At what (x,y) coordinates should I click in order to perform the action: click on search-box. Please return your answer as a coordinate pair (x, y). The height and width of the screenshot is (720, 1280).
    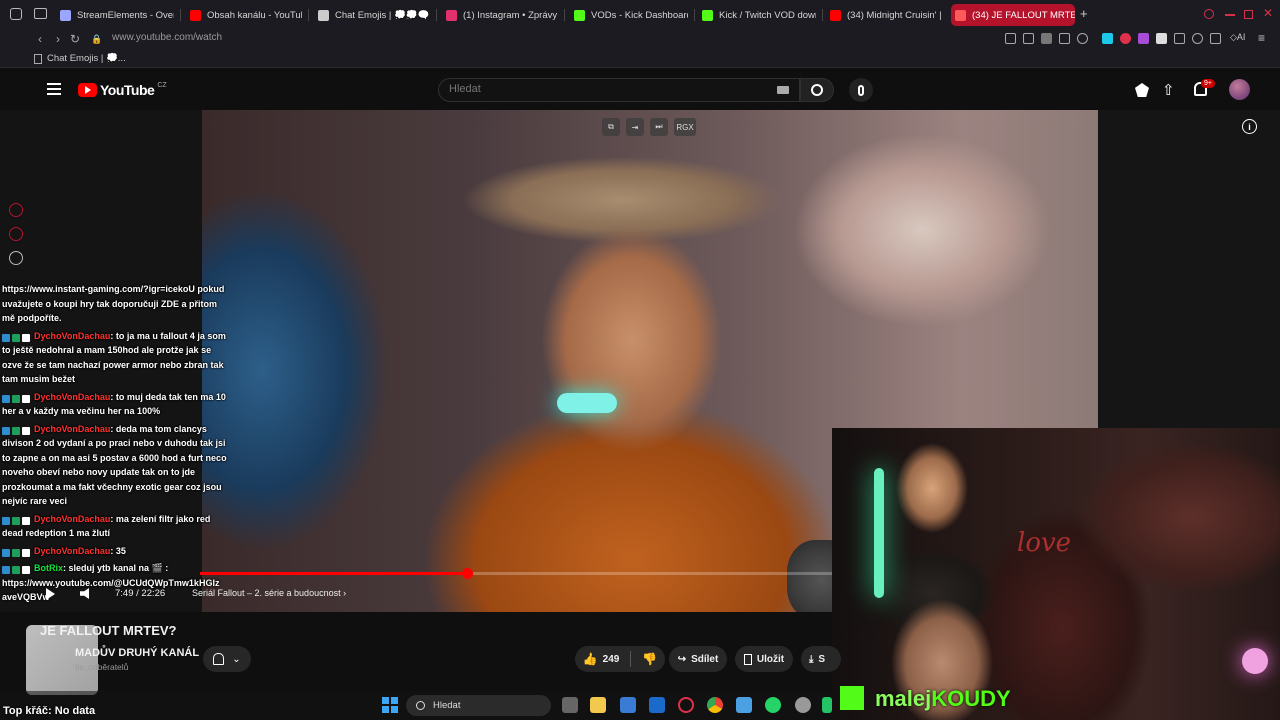
    Looking at the image, I should click on (619, 90).